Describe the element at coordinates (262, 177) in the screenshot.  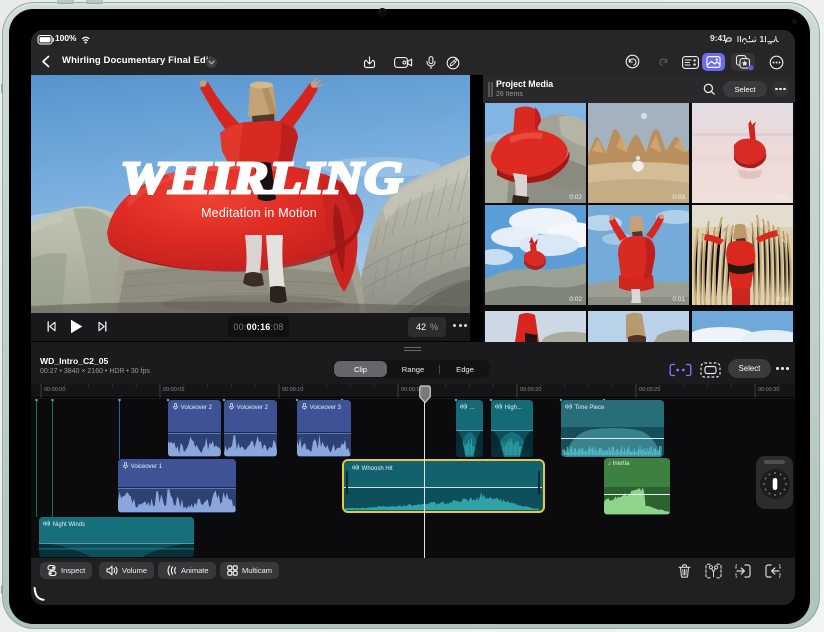
I see `svg-text: WHIRLING` at that location.